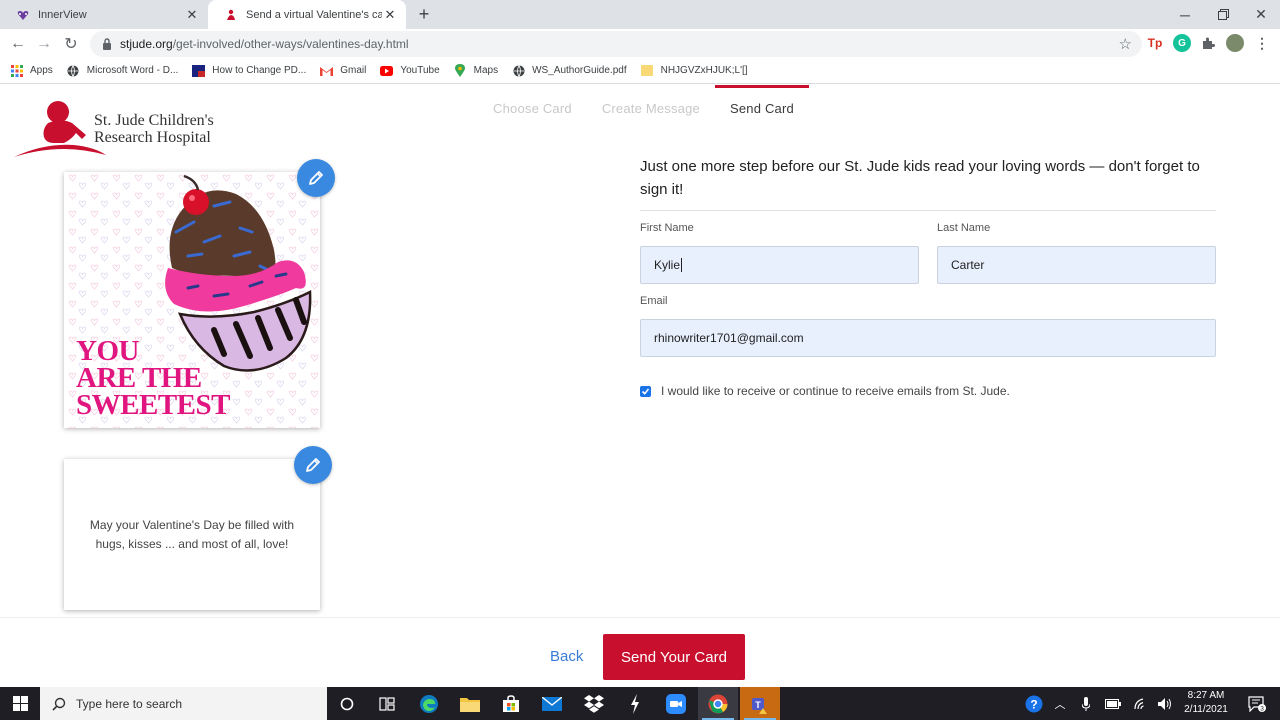  What do you see at coordinates (569, 70) in the screenshot?
I see `bookmark-authorguide: WS_AuthorGuide.pdf` at bounding box center [569, 70].